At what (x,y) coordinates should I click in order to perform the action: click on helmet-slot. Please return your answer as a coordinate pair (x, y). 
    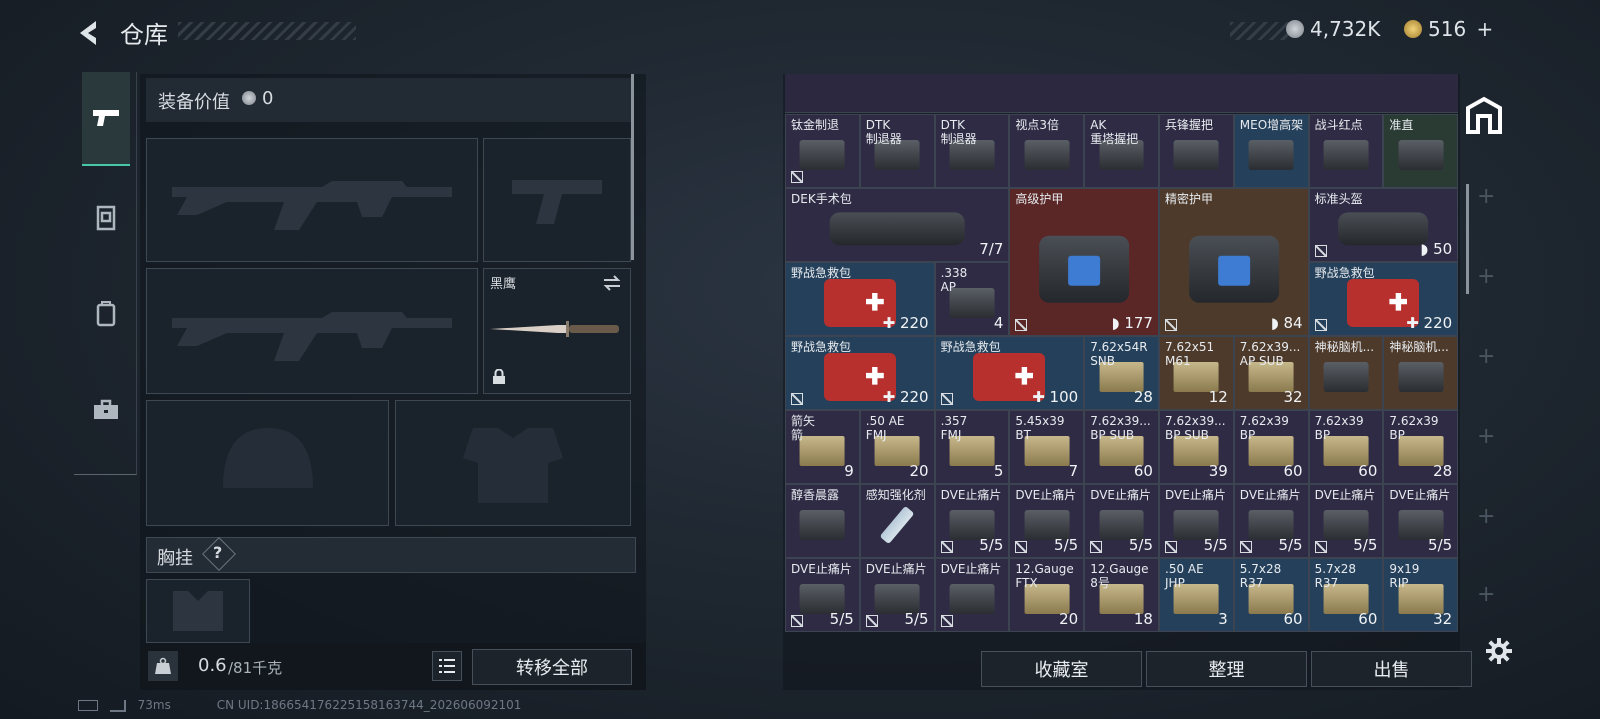
    Looking at the image, I should click on (267, 463).